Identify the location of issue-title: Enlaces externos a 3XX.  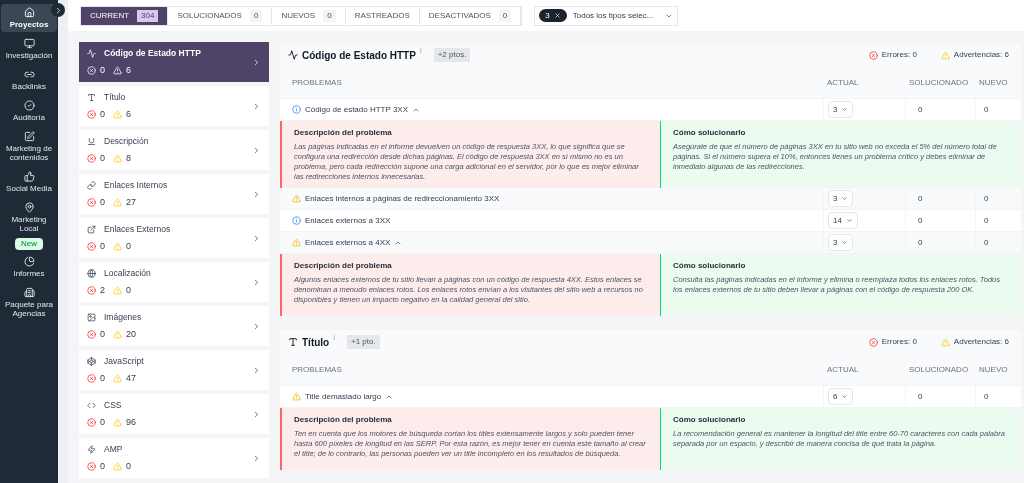
(348, 220).